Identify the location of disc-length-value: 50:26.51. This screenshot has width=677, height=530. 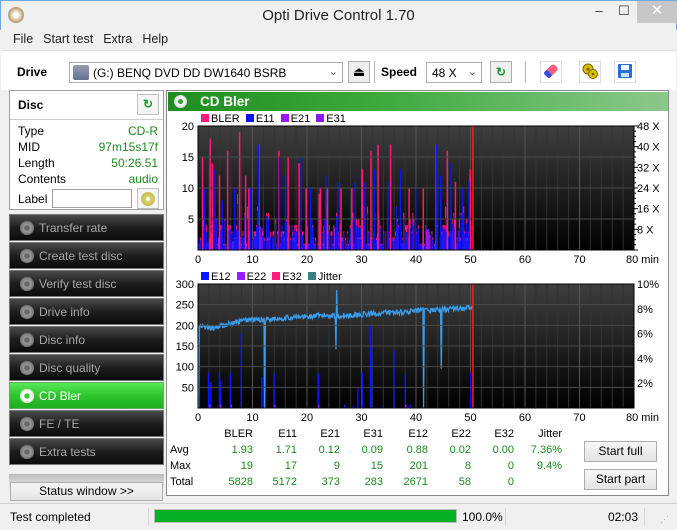
(134, 163).